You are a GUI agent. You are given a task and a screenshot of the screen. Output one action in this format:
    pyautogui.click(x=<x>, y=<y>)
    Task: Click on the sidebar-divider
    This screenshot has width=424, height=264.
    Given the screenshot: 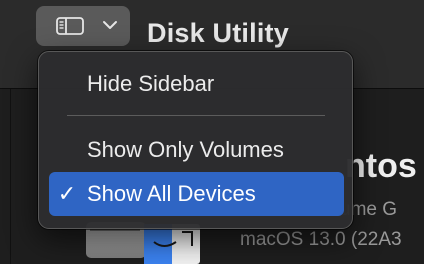 What is the action you would take?
    pyautogui.click(x=10, y=176)
    